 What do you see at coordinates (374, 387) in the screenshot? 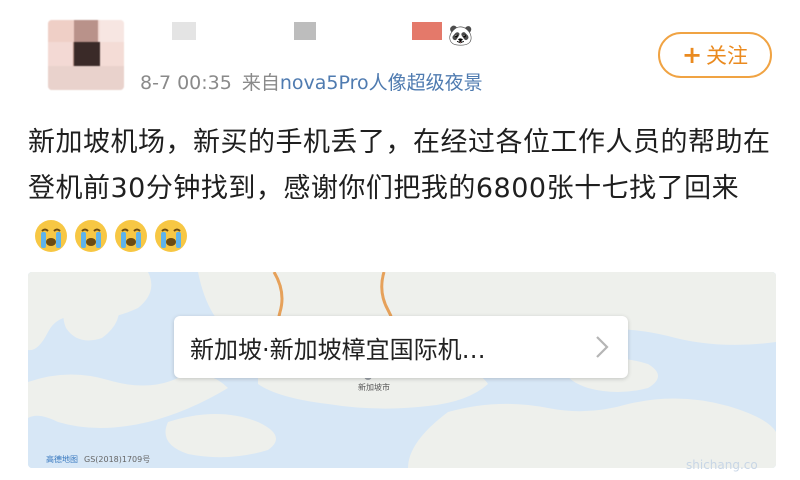
I see `map-city-label: 新加坡市` at bounding box center [374, 387].